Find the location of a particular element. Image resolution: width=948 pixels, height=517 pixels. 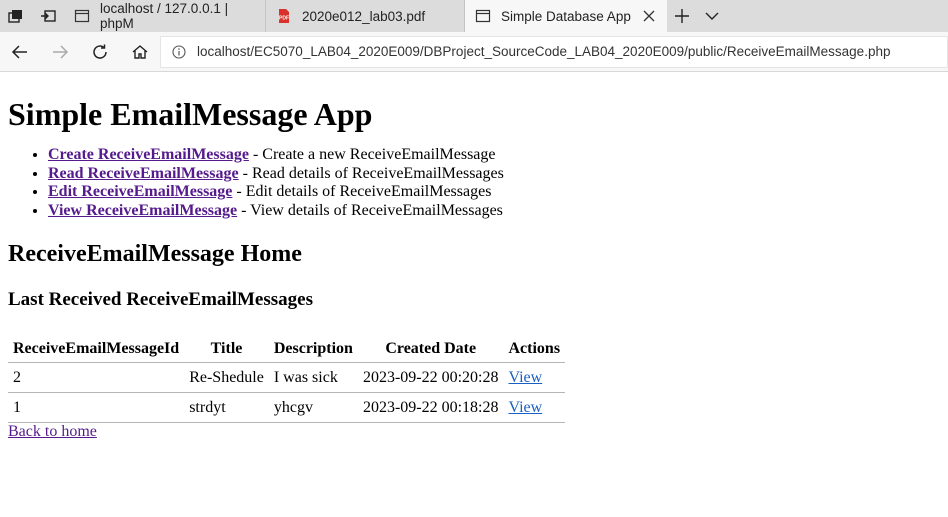

cell-description: I was sick is located at coordinates (313, 377).